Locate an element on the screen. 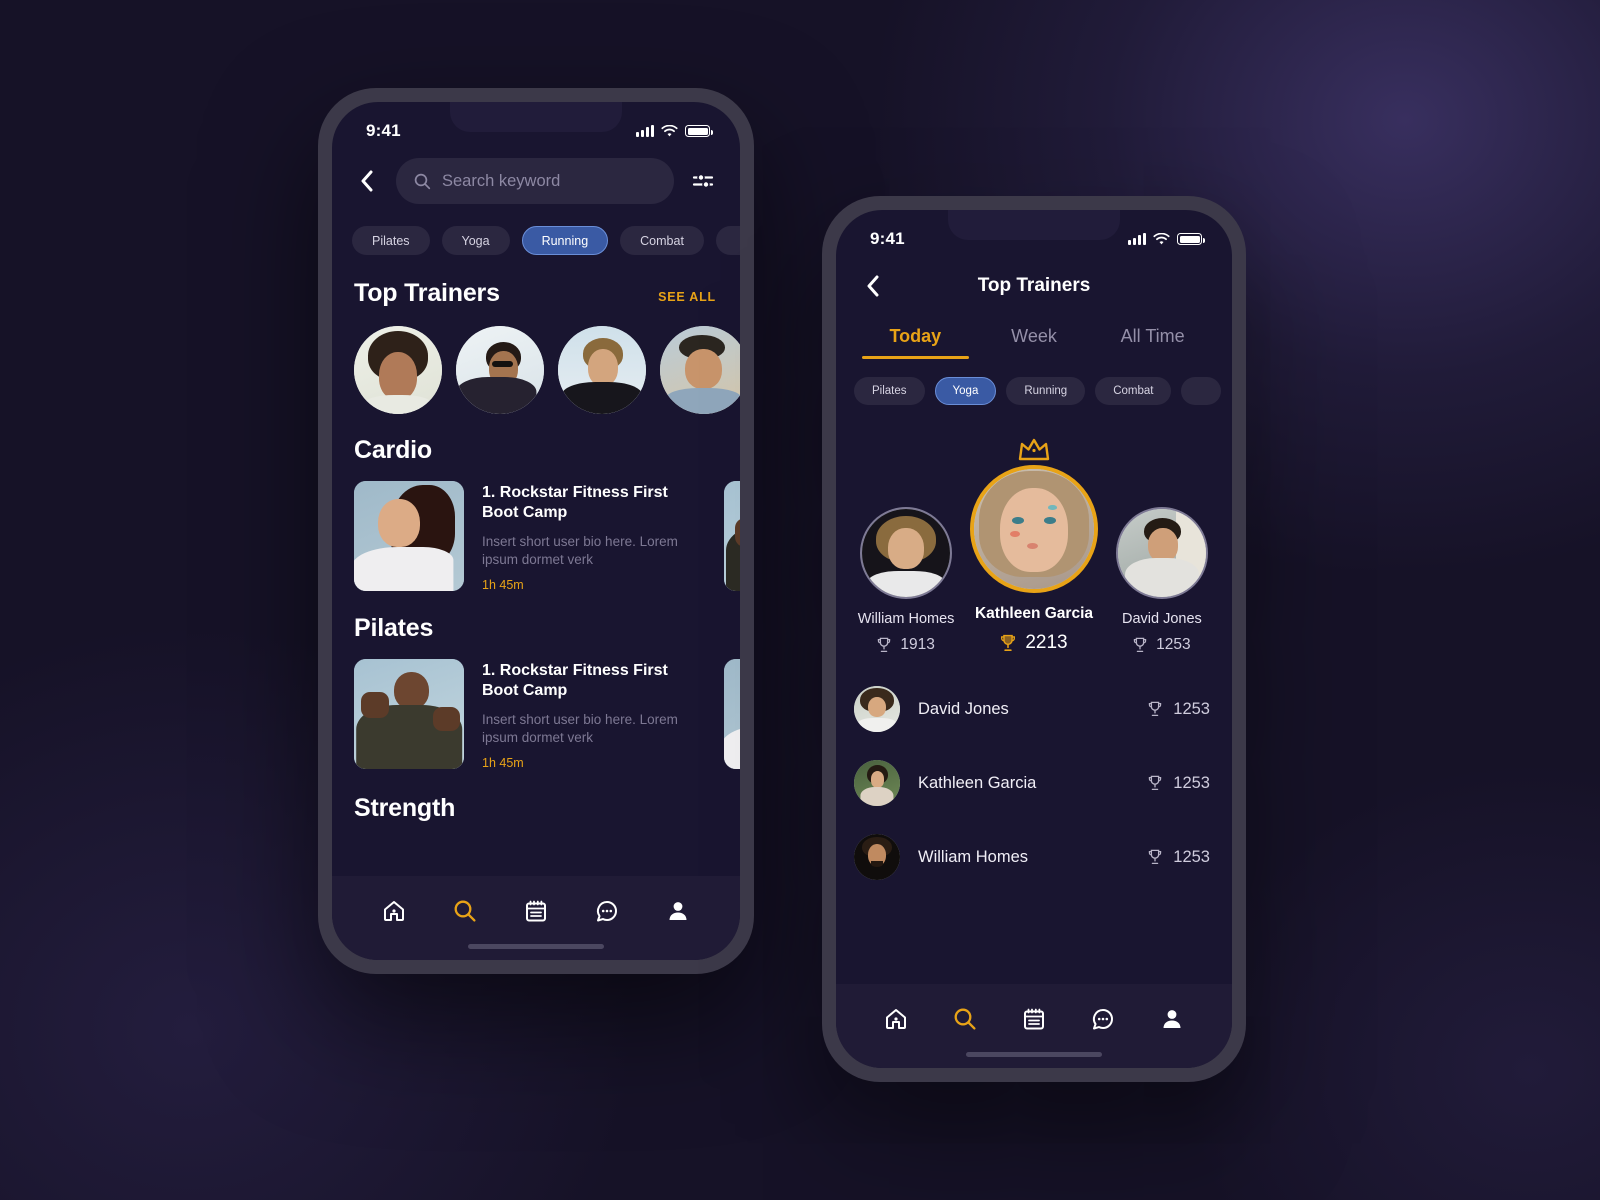  top-trainers-avatar-row is located at coordinates (536, 361).